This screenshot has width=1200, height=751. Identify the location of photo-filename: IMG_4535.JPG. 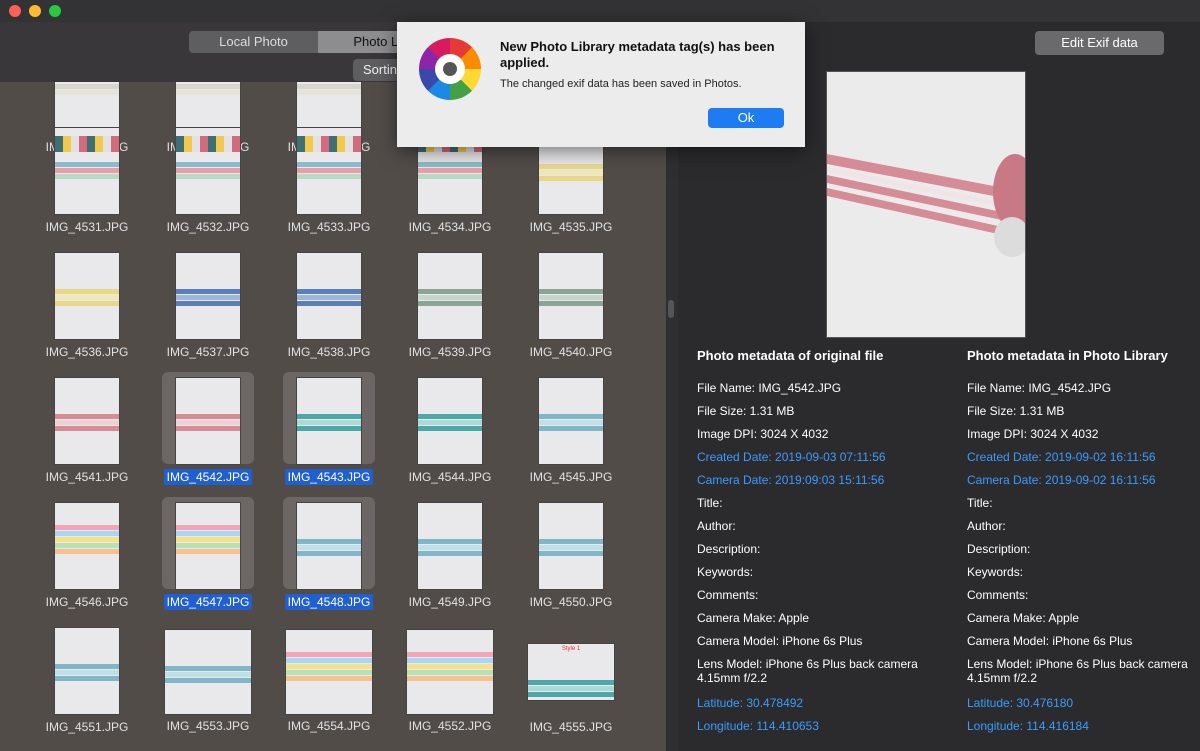
(571, 227).